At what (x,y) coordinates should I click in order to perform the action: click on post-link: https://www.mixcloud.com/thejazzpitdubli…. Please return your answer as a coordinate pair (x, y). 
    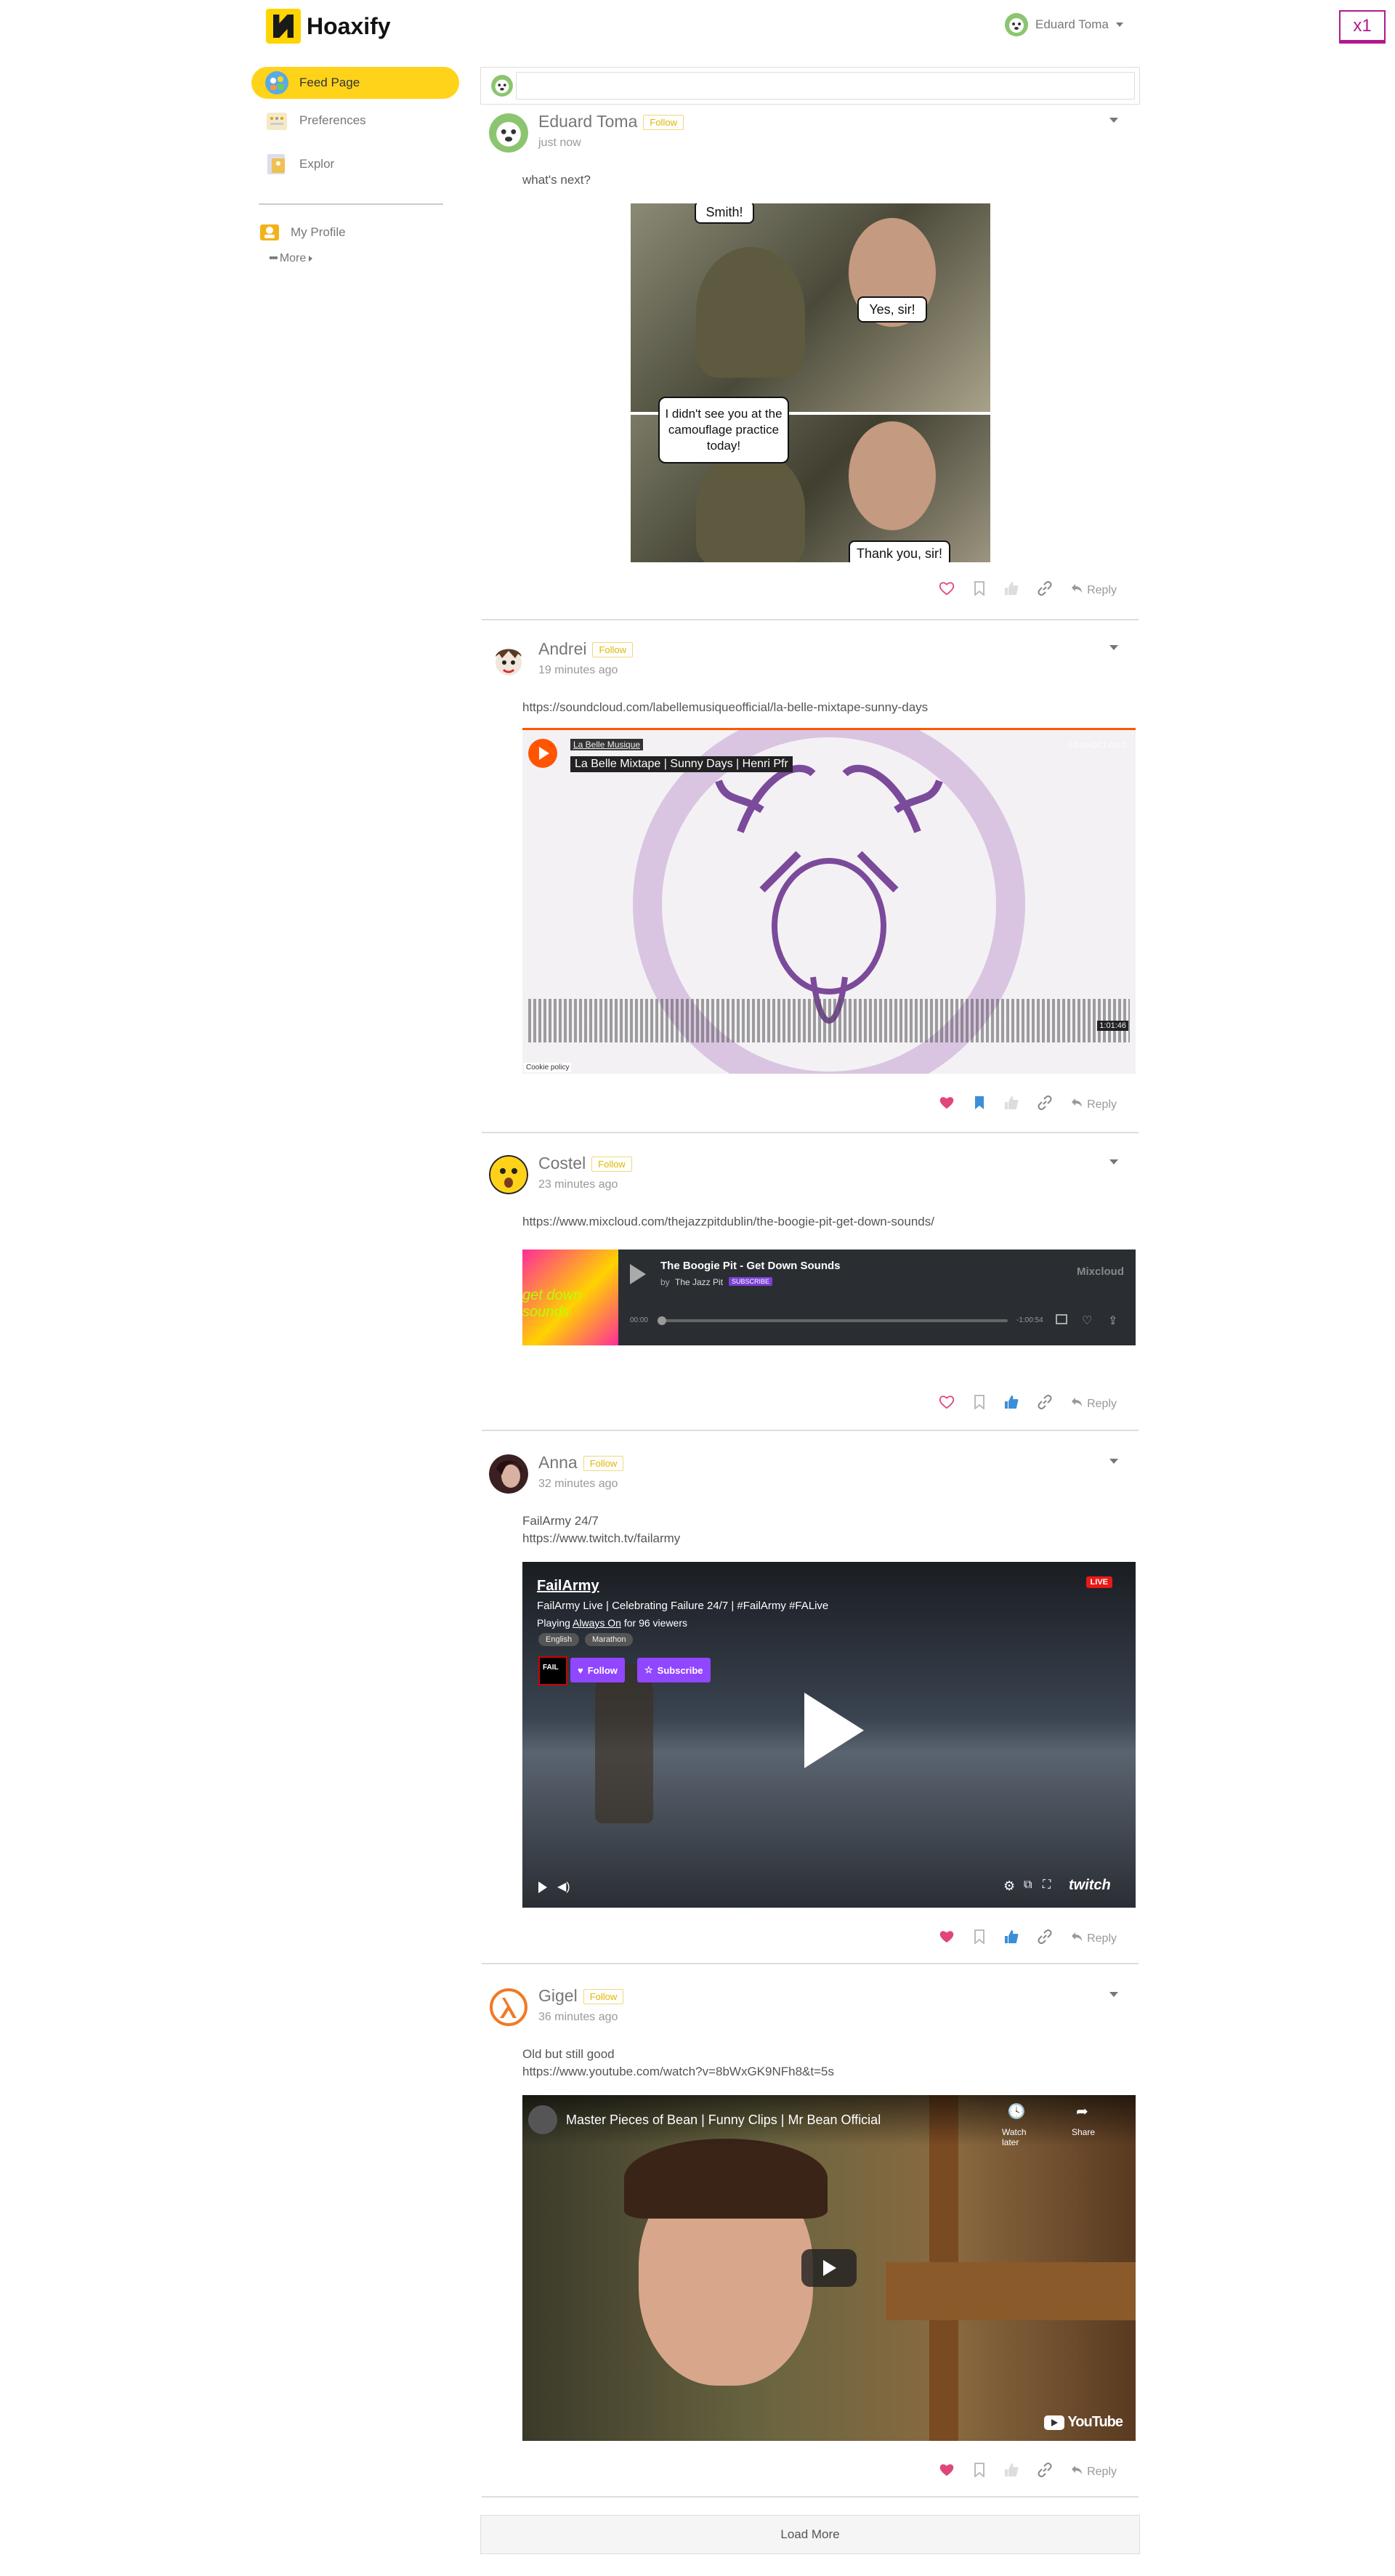
    Looking at the image, I should click on (728, 1222).